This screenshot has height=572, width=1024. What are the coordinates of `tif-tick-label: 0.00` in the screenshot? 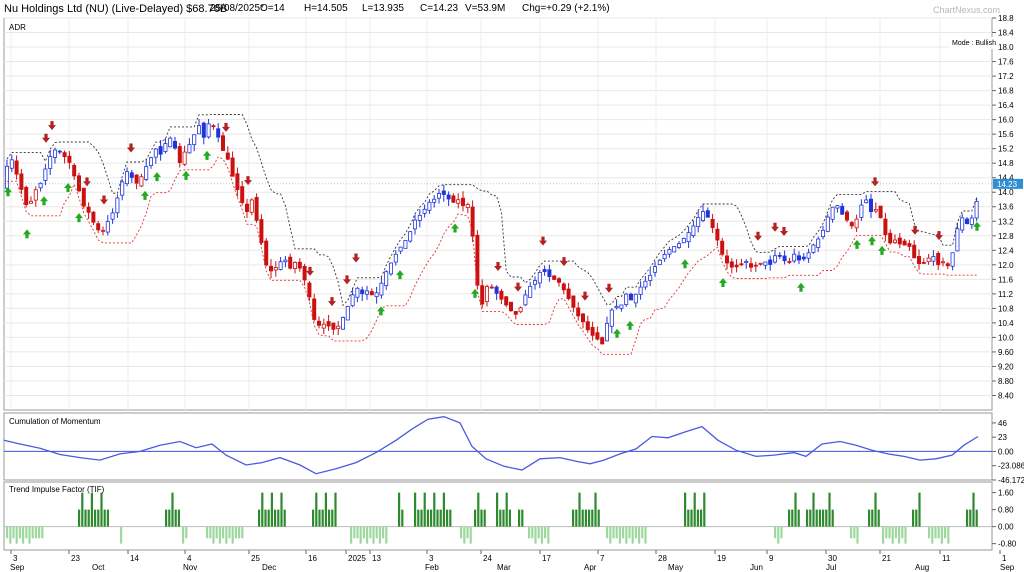 It's located at (1006, 527).